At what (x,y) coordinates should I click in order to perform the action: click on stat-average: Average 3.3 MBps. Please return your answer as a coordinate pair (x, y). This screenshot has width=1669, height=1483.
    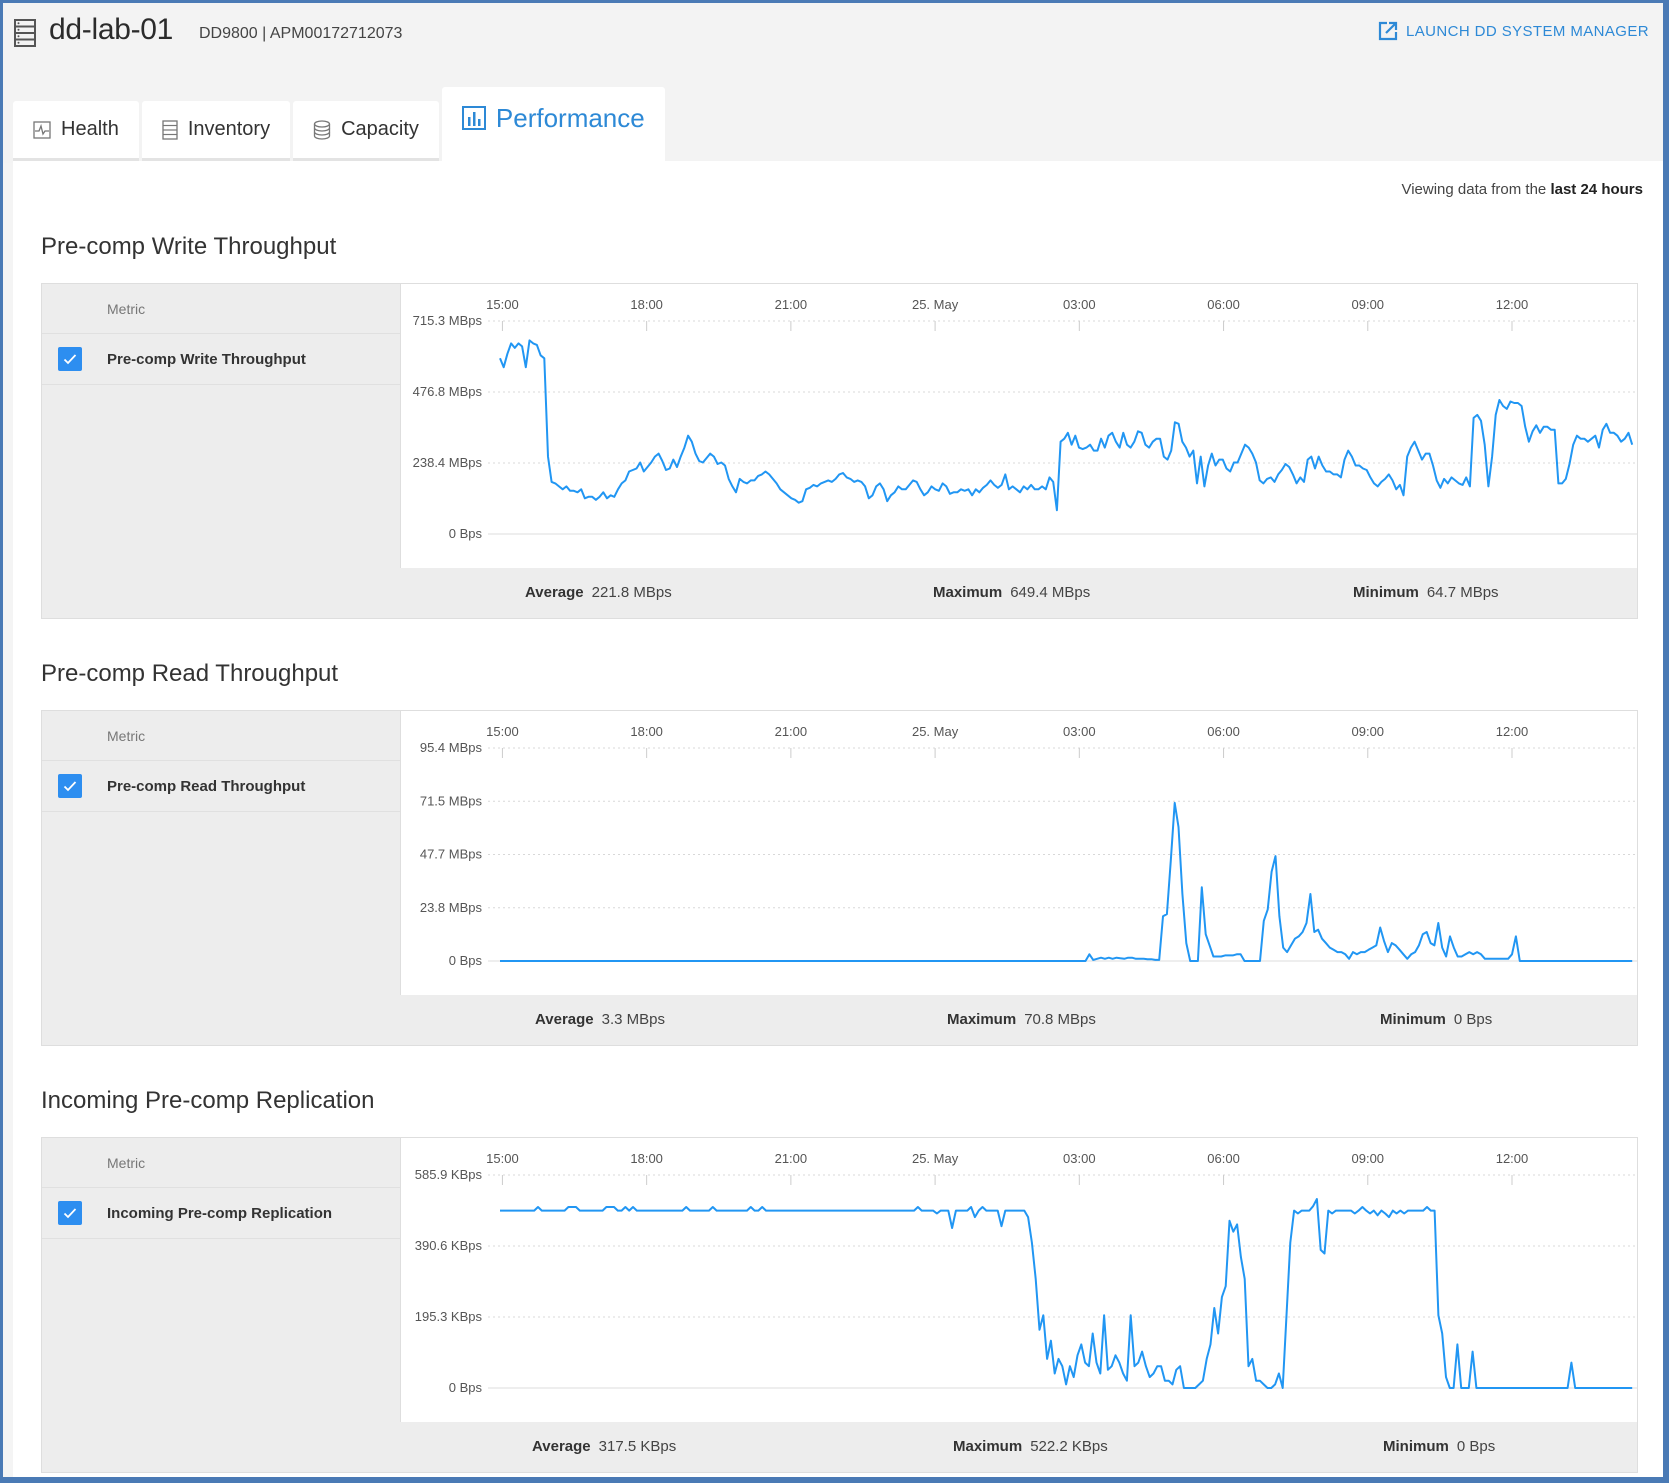
    Looking at the image, I should click on (600, 1019).